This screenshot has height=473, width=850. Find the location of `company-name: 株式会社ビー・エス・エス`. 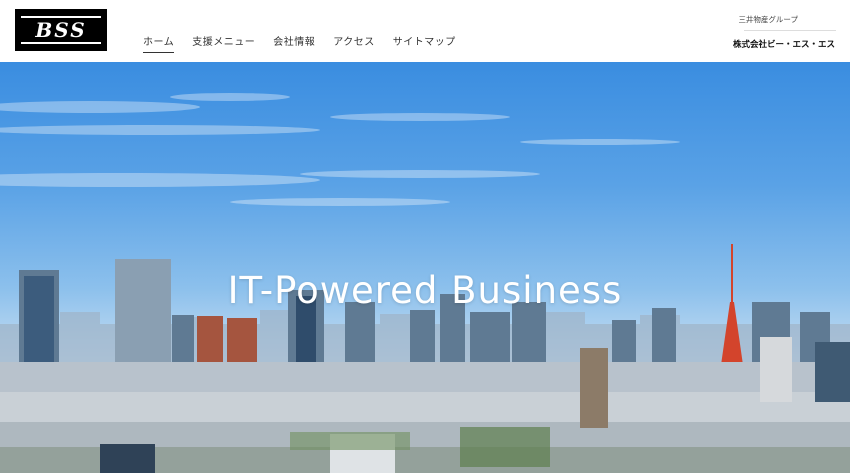

company-name: 株式会社ビー・エス・エス is located at coordinates (784, 44).